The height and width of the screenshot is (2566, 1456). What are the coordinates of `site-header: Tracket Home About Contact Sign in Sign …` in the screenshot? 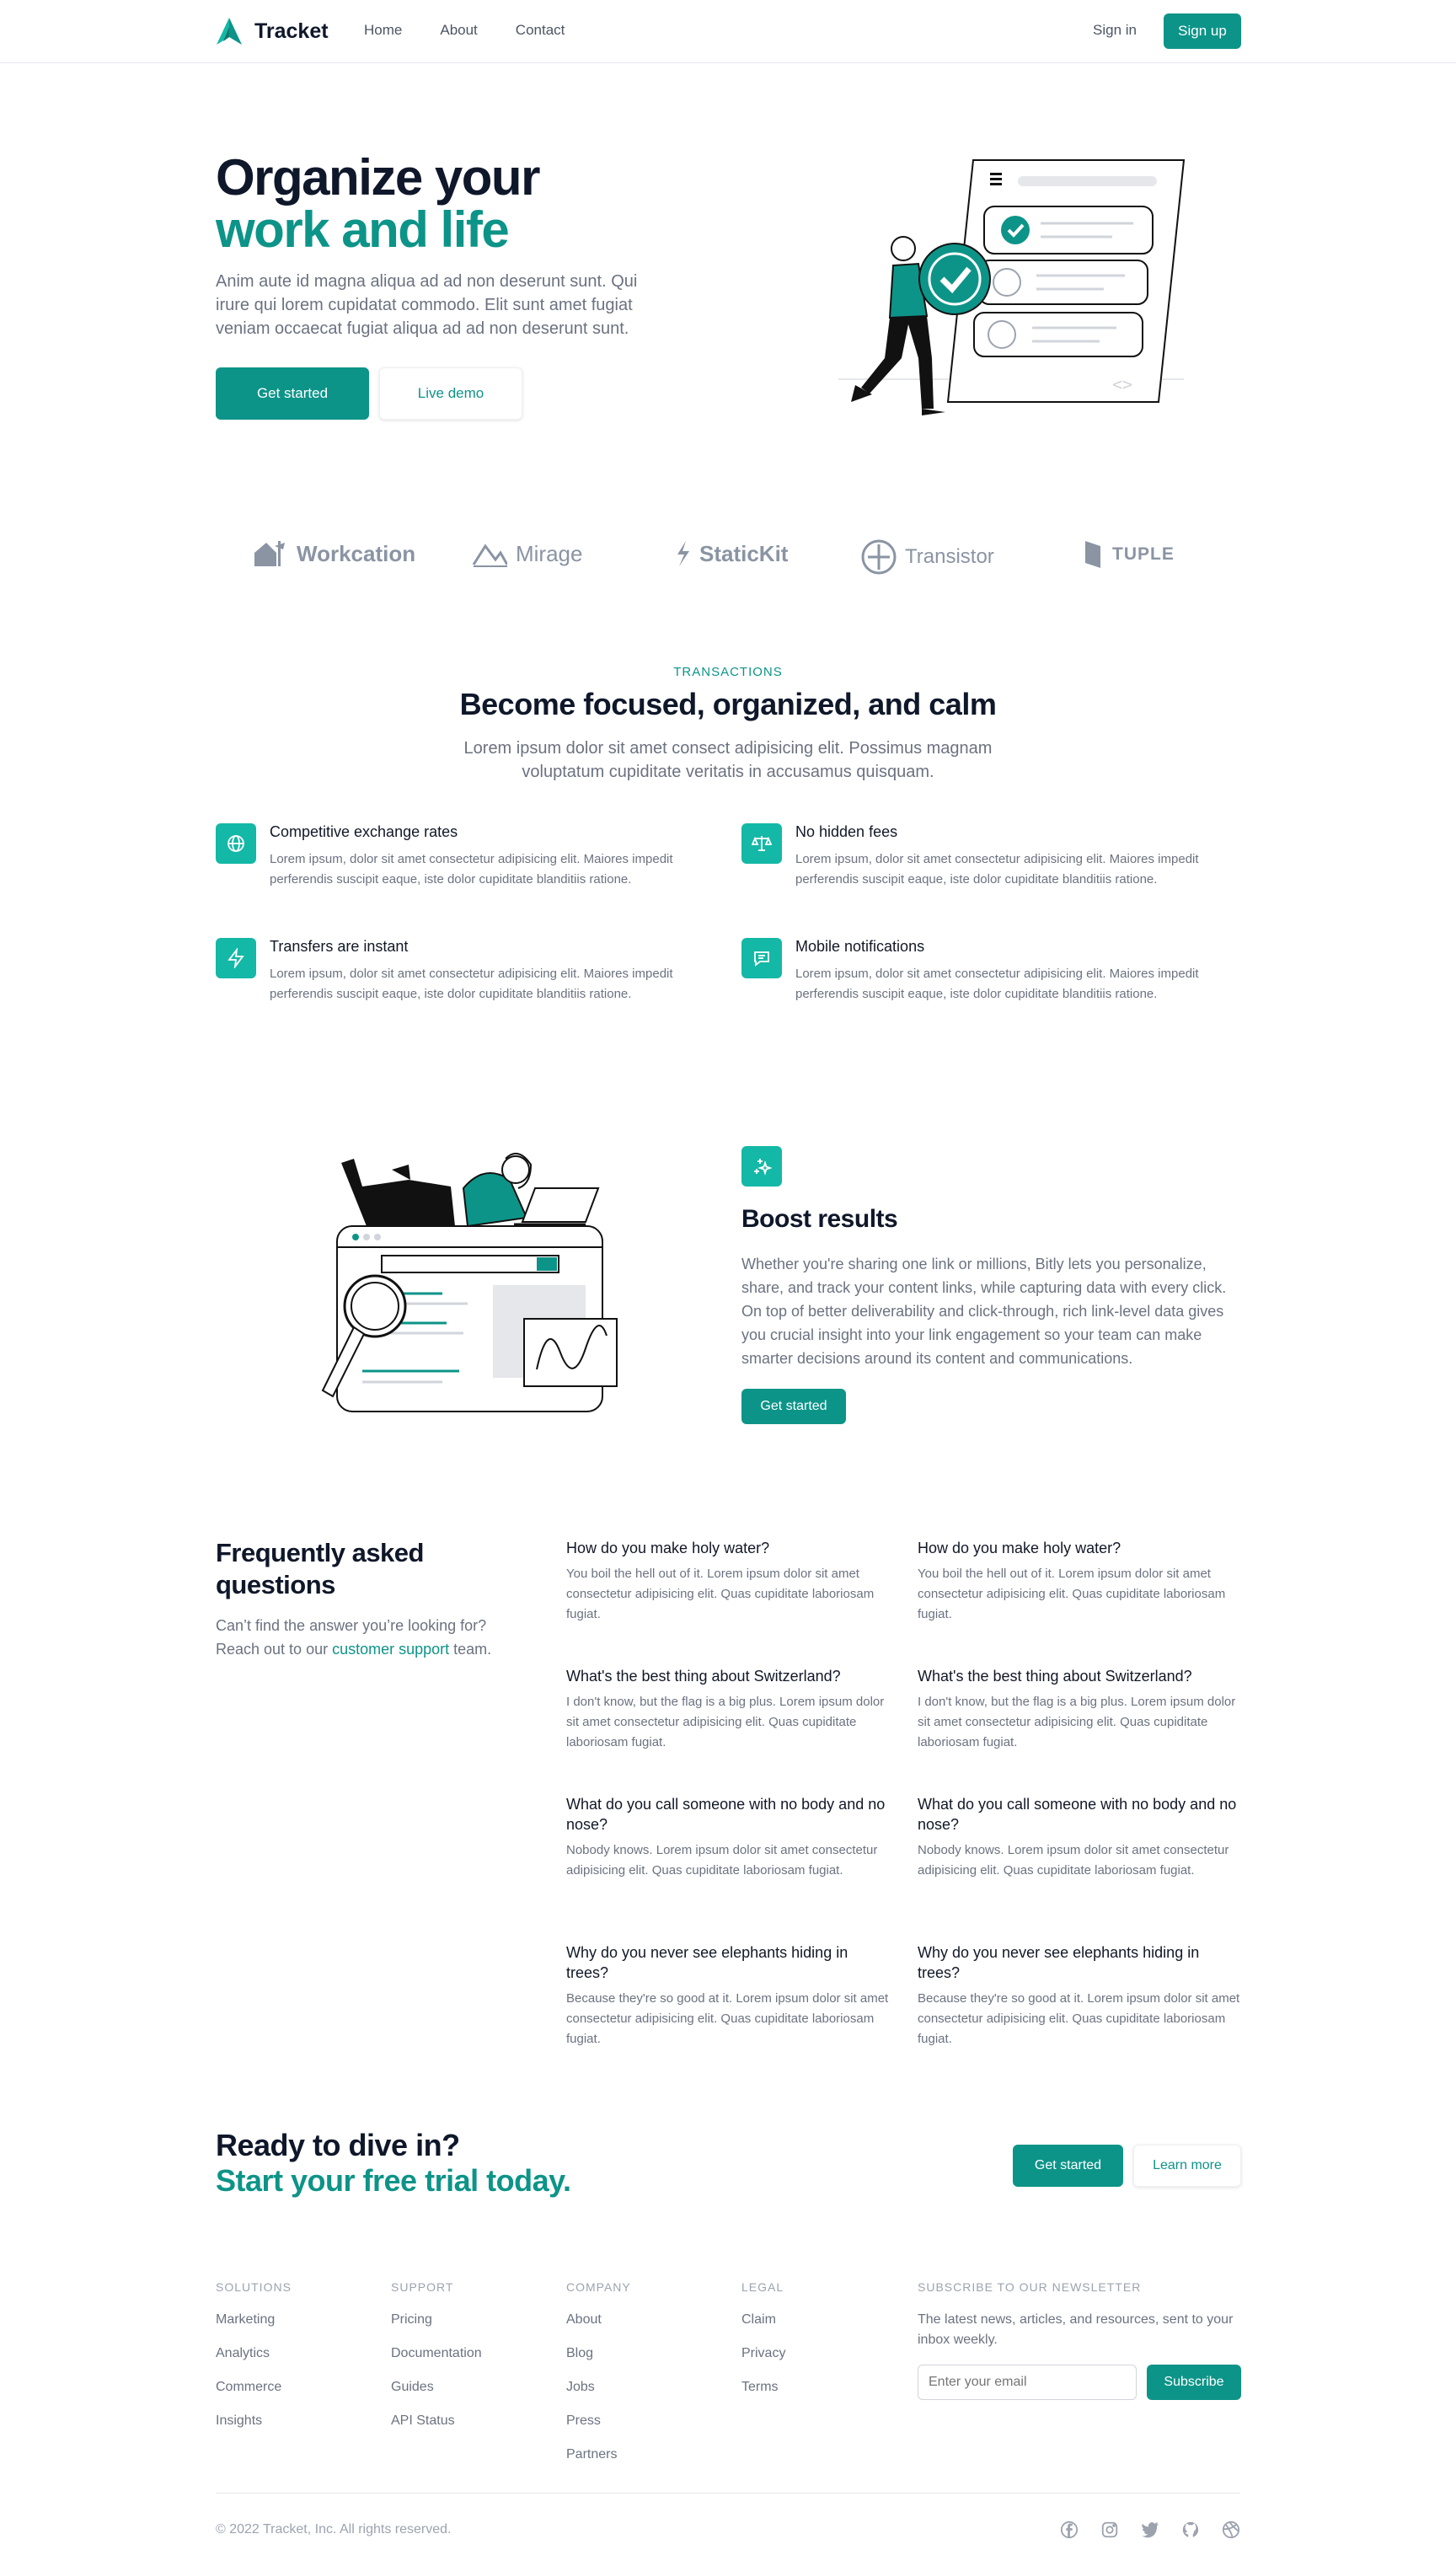 It's located at (728, 31).